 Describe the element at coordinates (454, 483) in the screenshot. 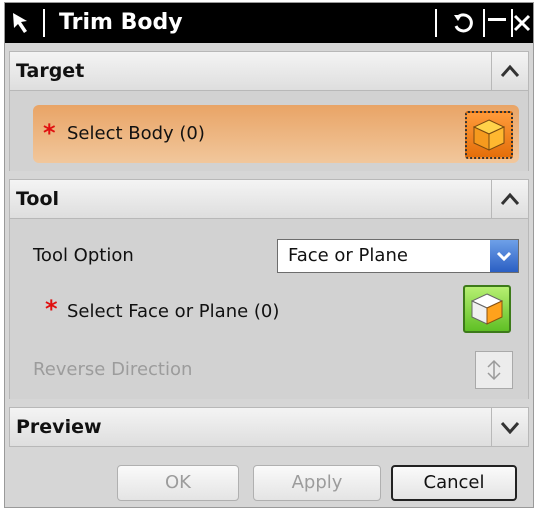

I see `cancel-button: Cancel` at that location.